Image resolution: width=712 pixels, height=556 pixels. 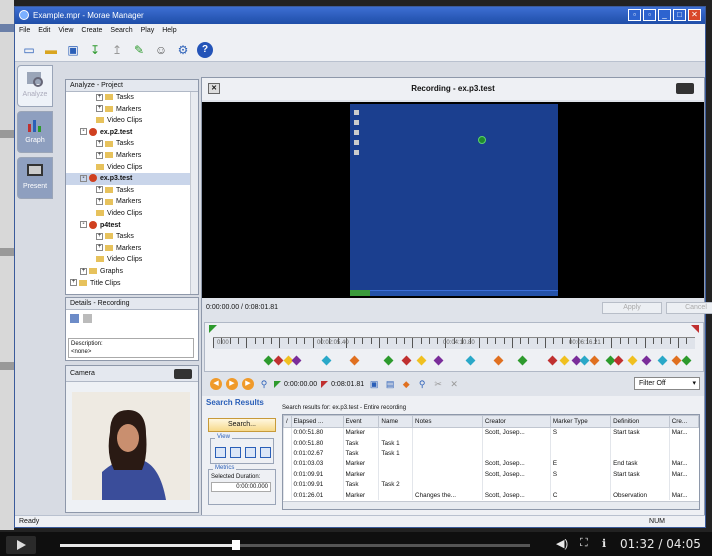 What do you see at coordinates (396, 421) in the screenshot?
I see `column-header: Name` at bounding box center [396, 421].